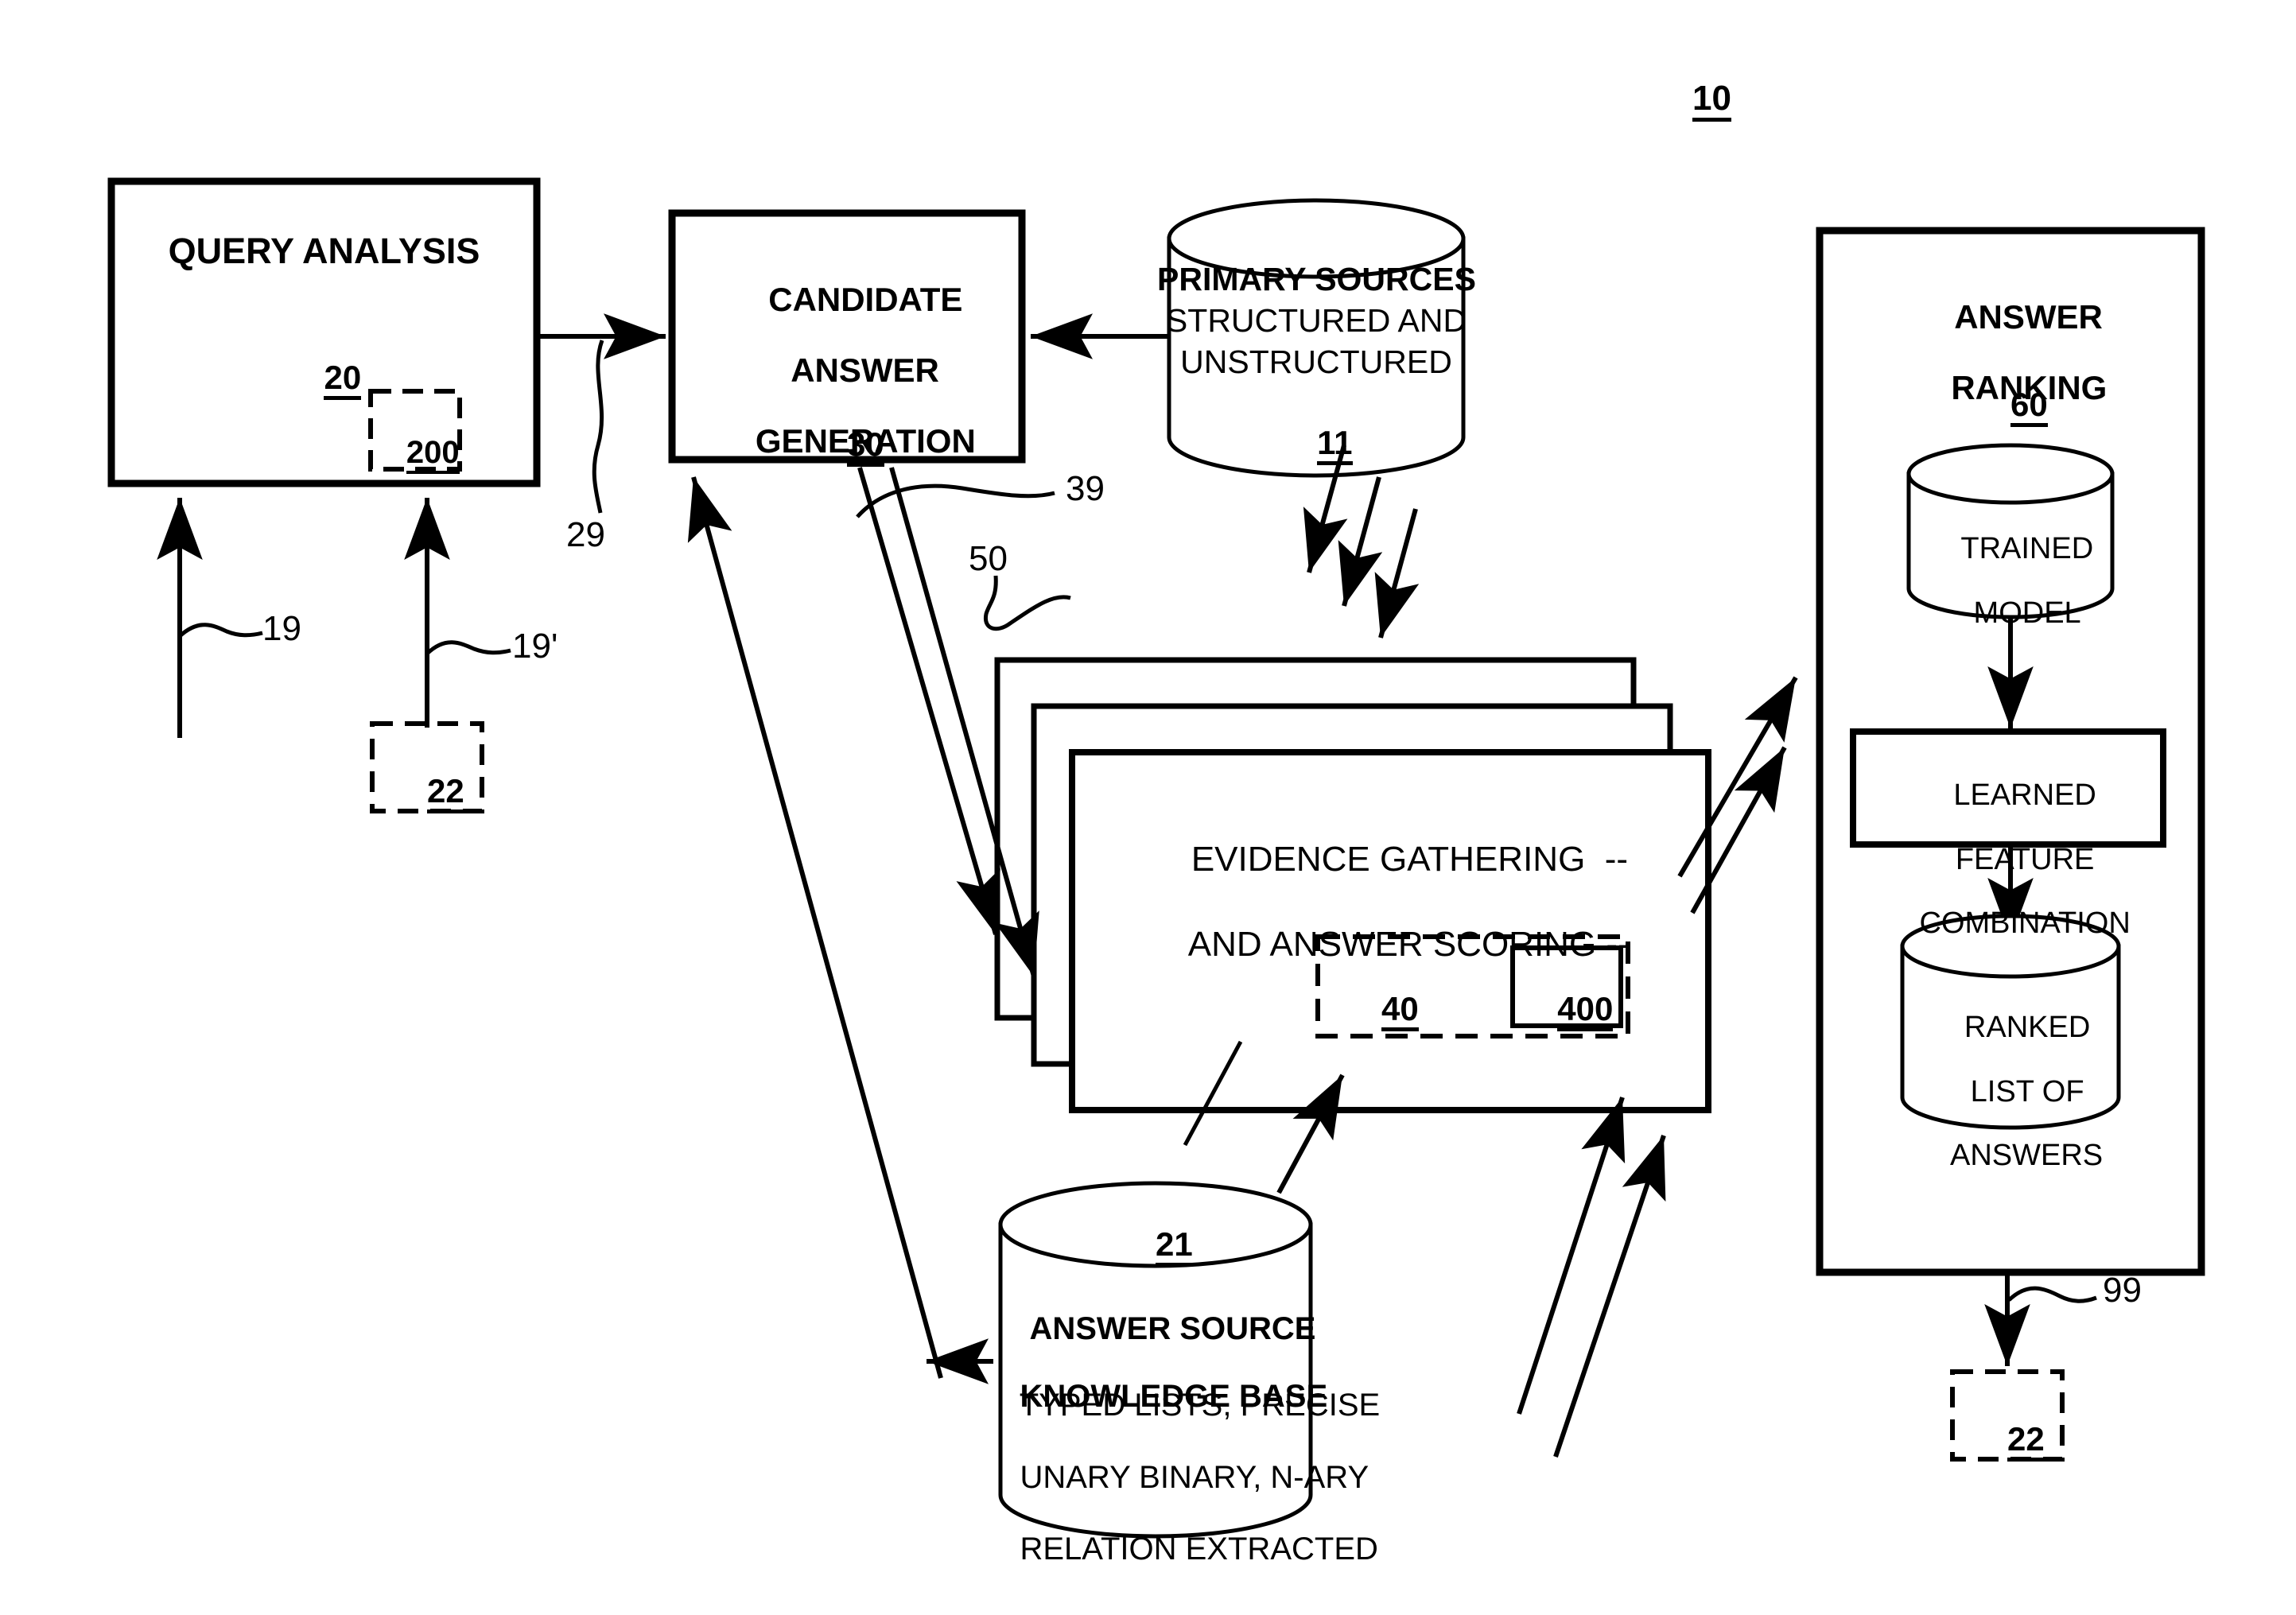 The image size is (2296, 1615). What do you see at coordinates (2027, 1028) in the screenshot?
I see `ranked-list-line1: RANKED` at bounding box center [2027, 1028].